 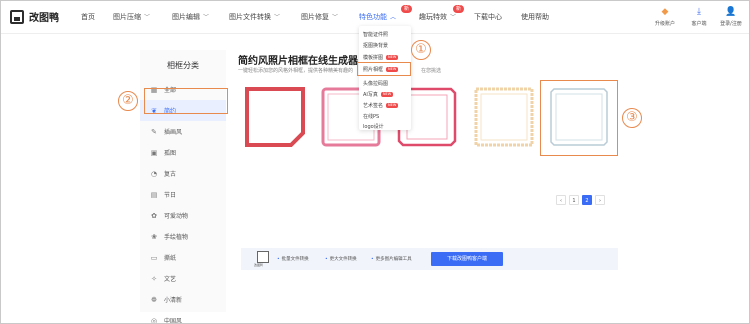 What do you see at coordinates (259, 265) in the screenshot?
I see `app-icon-label: 改图鸭` at bounding box center [259, 265].